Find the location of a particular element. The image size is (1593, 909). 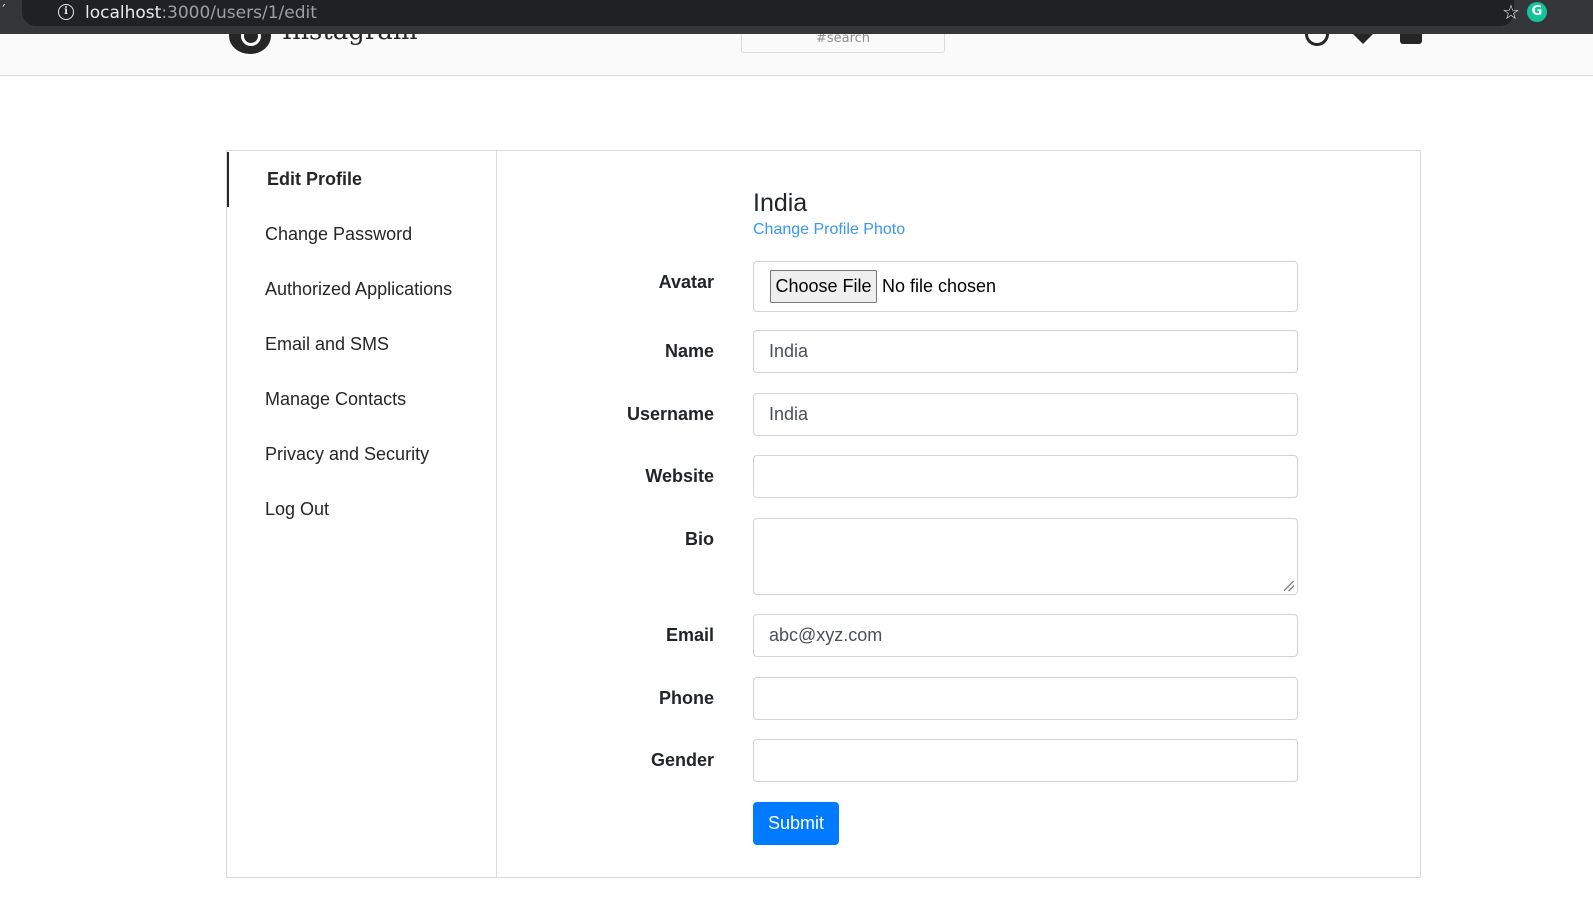

profile-username-heading: India is located at coordinates (780, 203).